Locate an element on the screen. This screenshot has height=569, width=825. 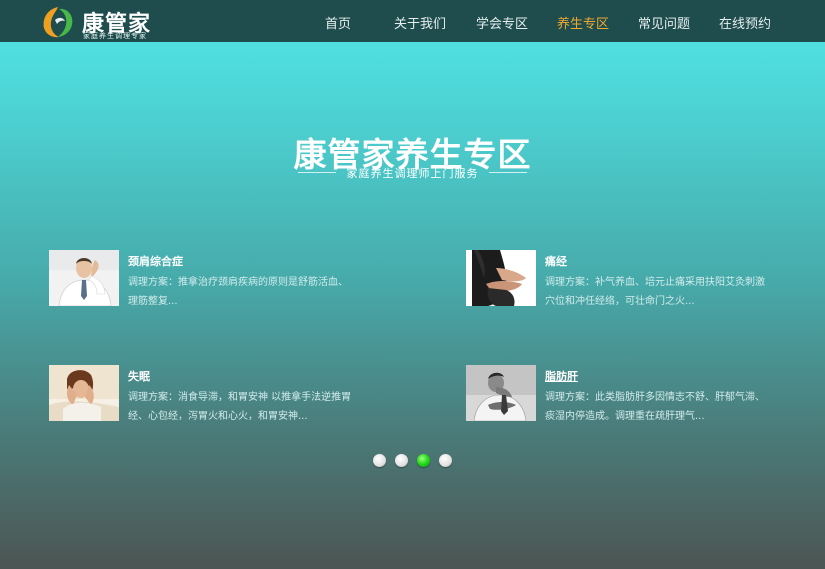
man-stomach-pain-photo-icon is located at coordinates (501, 393).